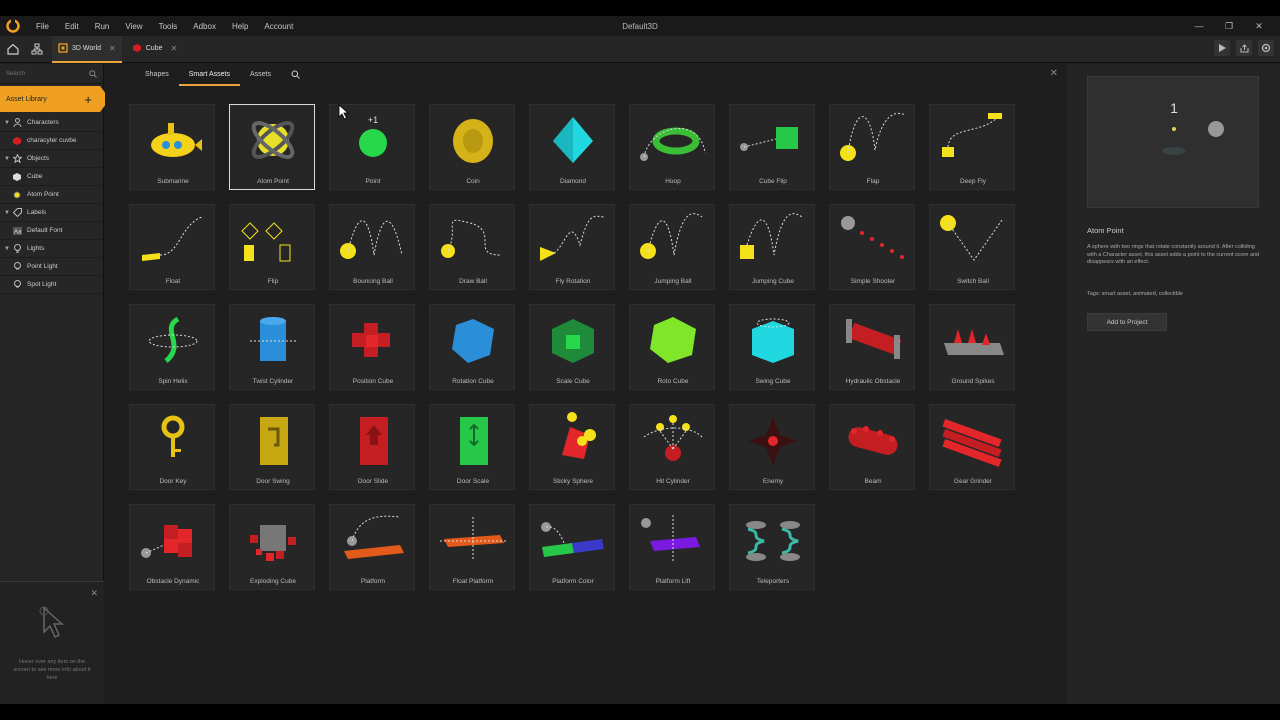 Image resolution: width=1280 pixels, height=720 pixels. Describe the element at coordinates (872, 447) in the screenshot. I see `asset-card-beam: Beam` at that location.